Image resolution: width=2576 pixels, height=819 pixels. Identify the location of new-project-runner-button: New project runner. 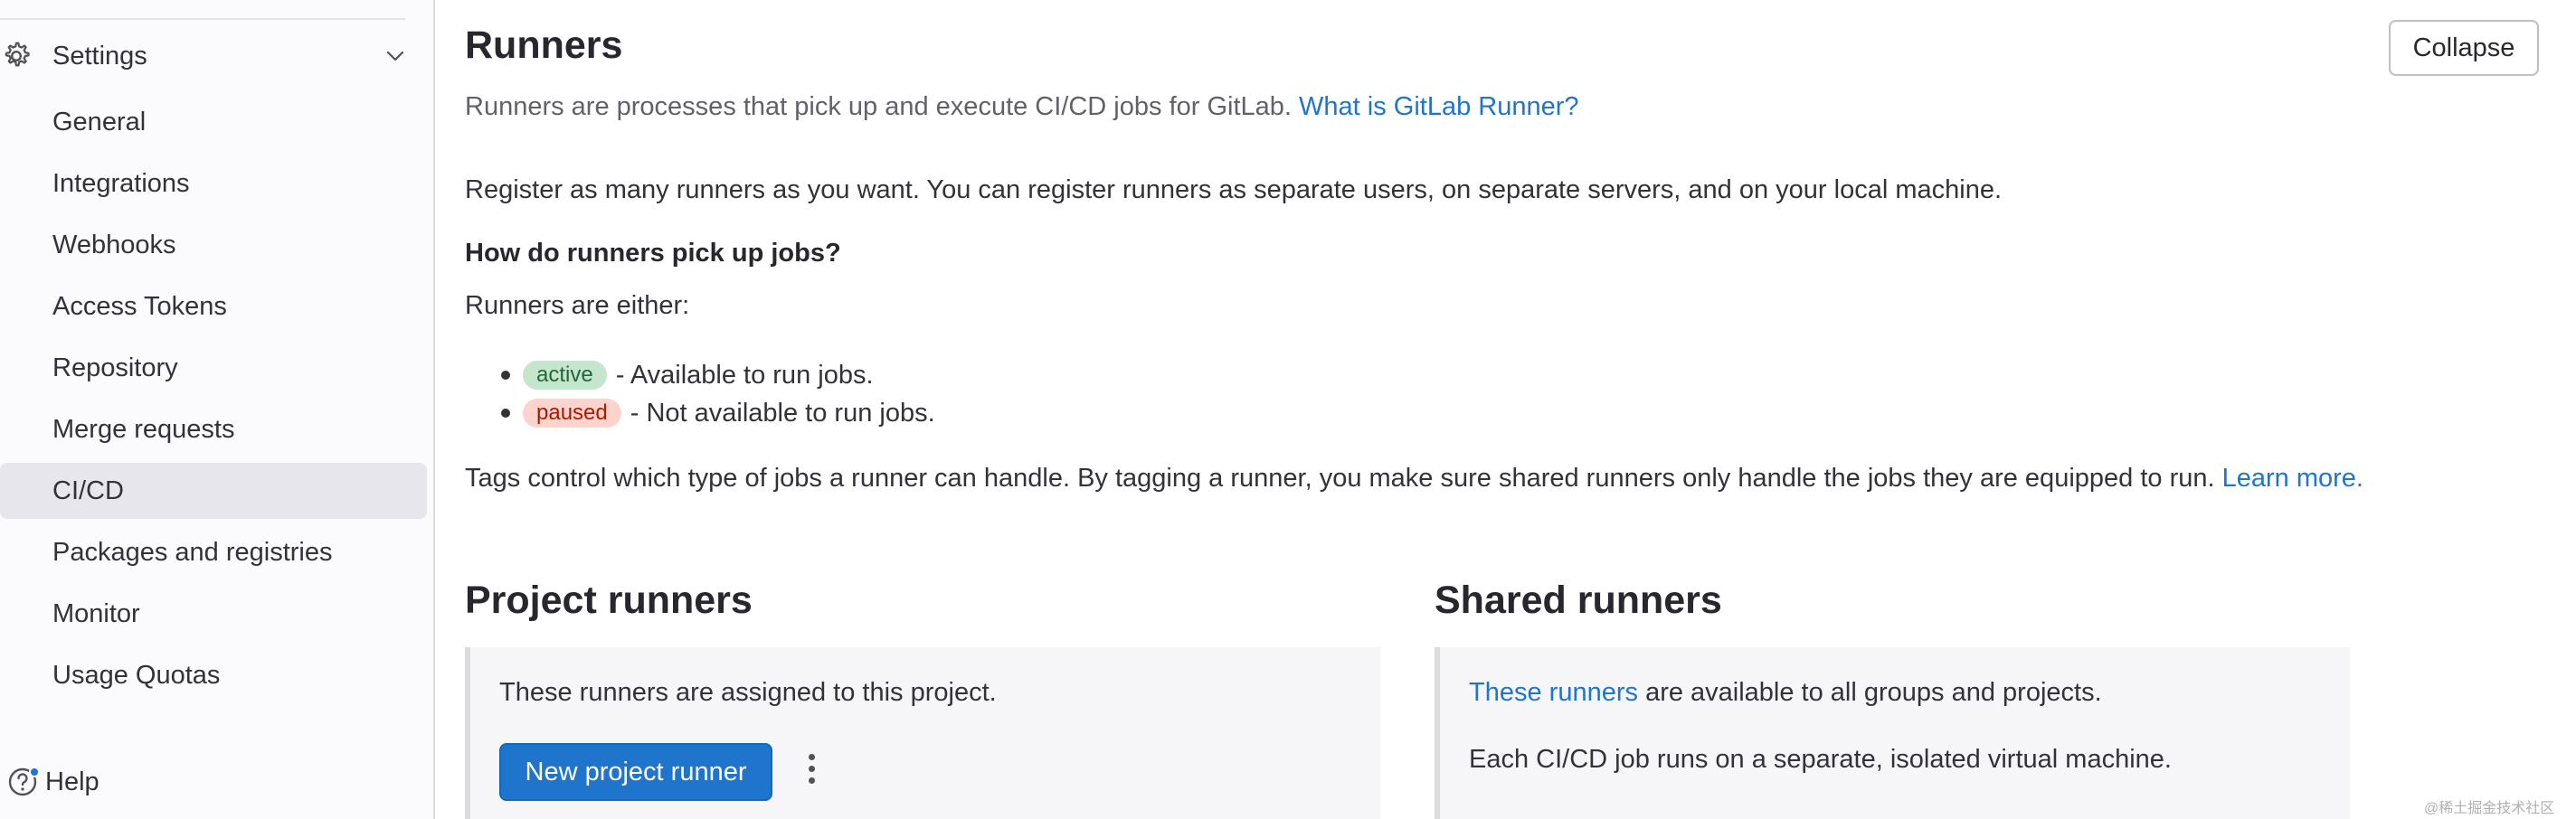
(635, 772).